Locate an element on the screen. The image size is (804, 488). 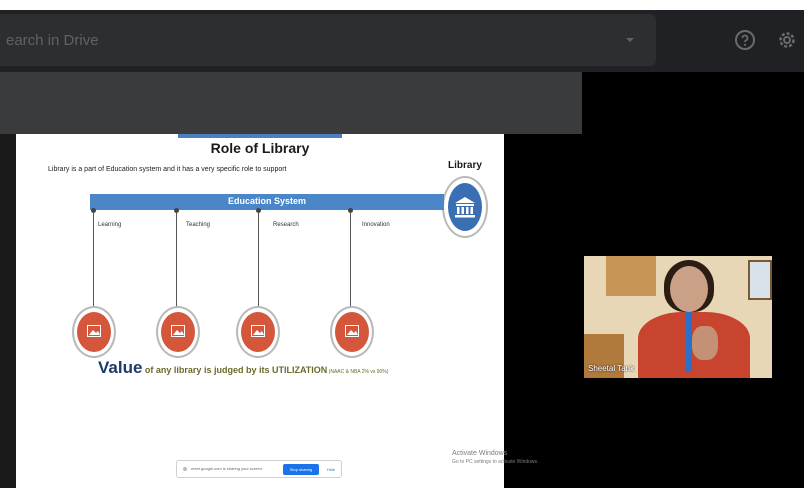
branch-circle-learning is located at coordinates (94, 332).